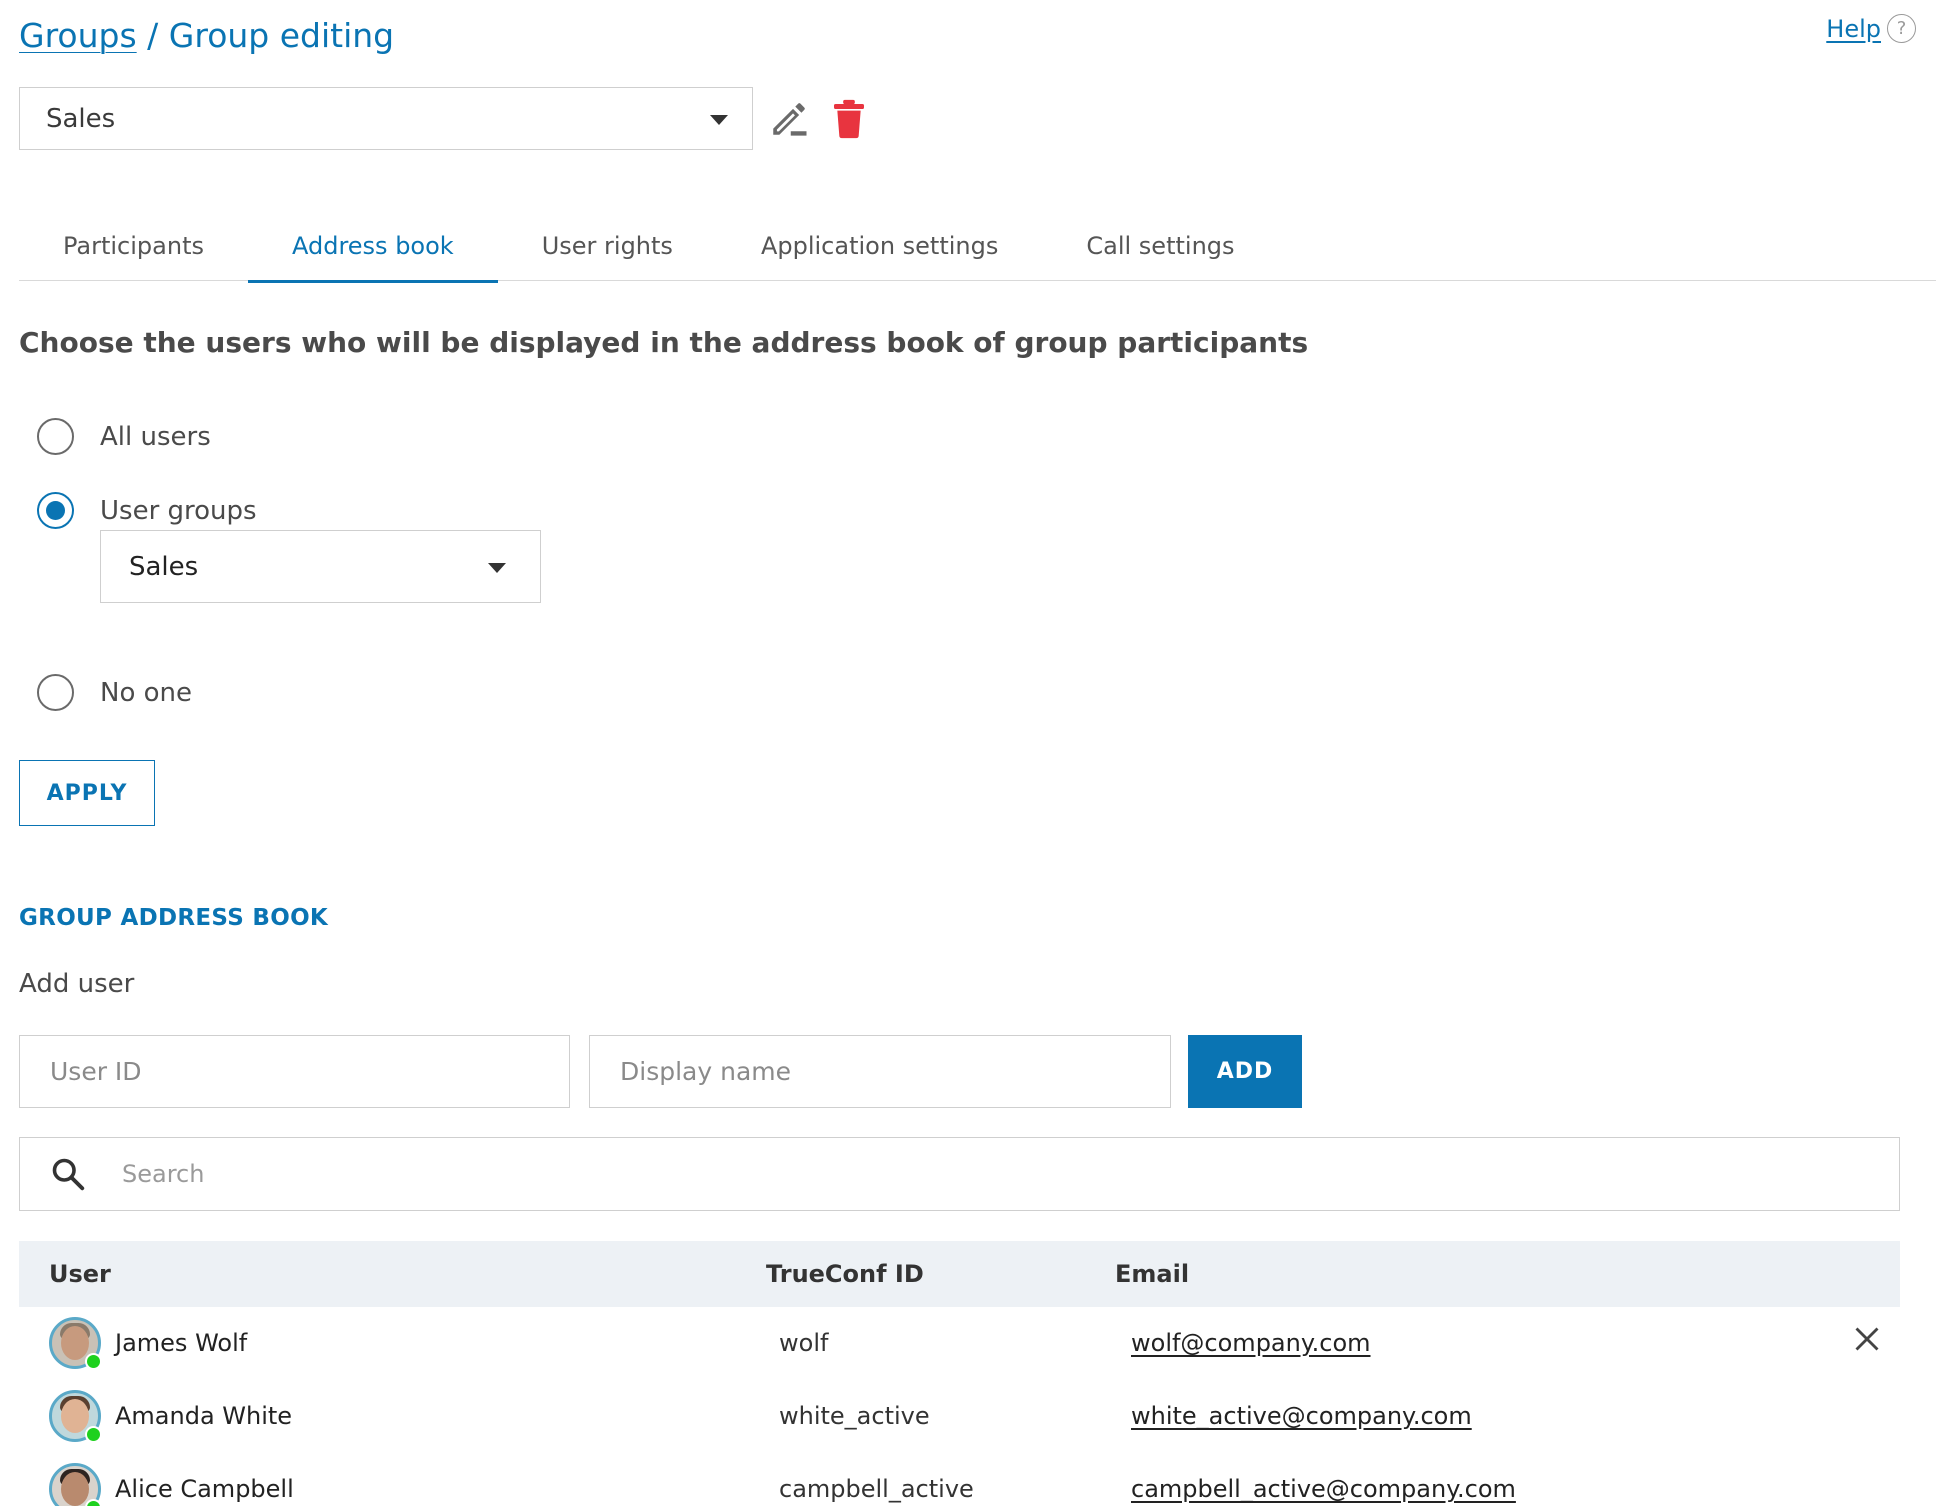 Image resolution: width=1936 pixels, height=1506 pixels. Describe the element at coordinates (133, 245) in the screenshot. I see `tab-participants: Participants` at that location.